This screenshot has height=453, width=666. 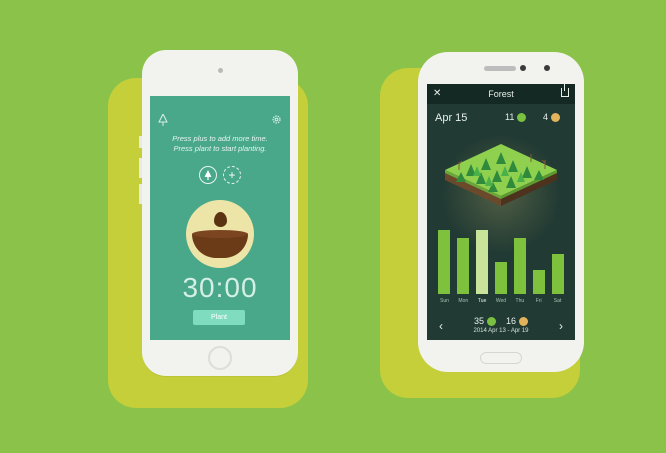 I want to click on nav-title: Forest, so click(x=501, y=94).